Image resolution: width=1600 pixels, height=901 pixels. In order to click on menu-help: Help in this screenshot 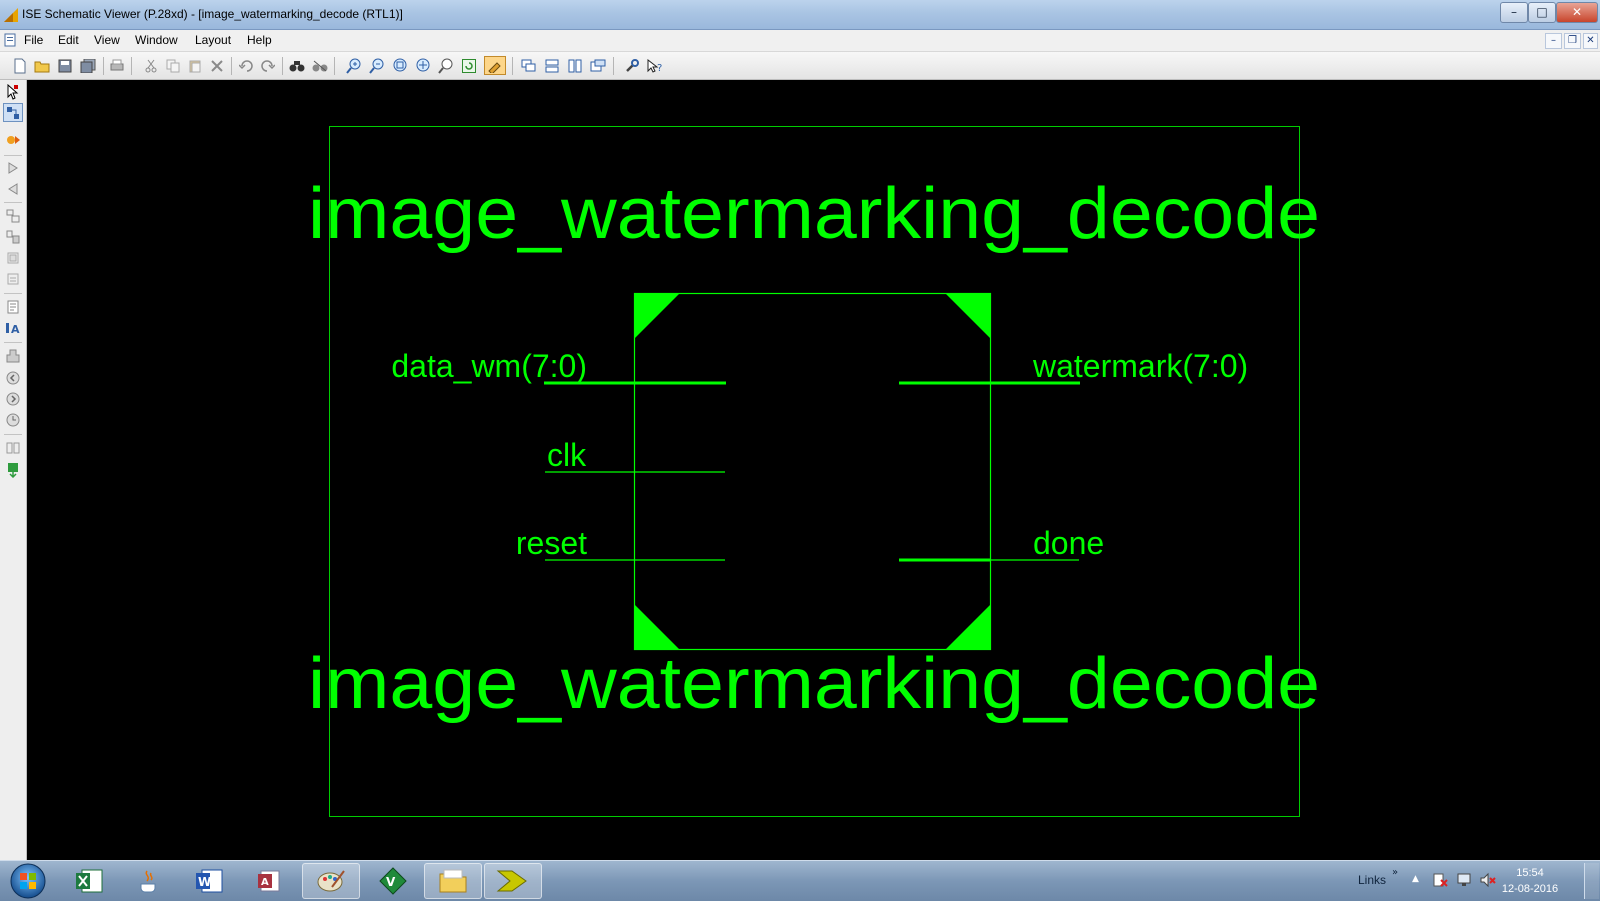, I will do `click(259, 40)`.